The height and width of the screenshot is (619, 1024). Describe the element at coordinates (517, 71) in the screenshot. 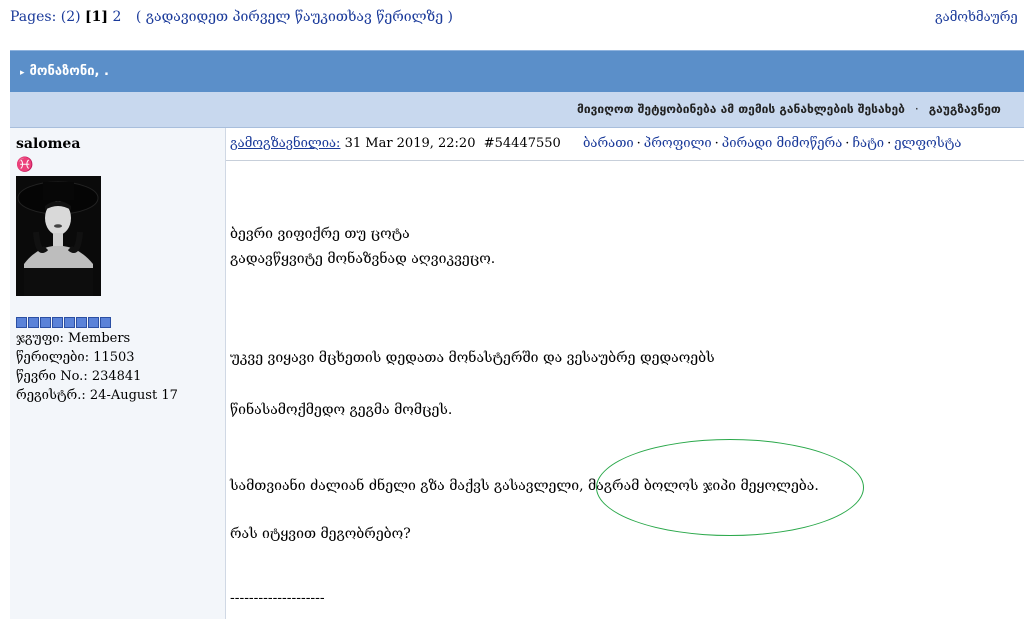

I see `topic-title-bar: ▸ მონაზონი, .` at that location.